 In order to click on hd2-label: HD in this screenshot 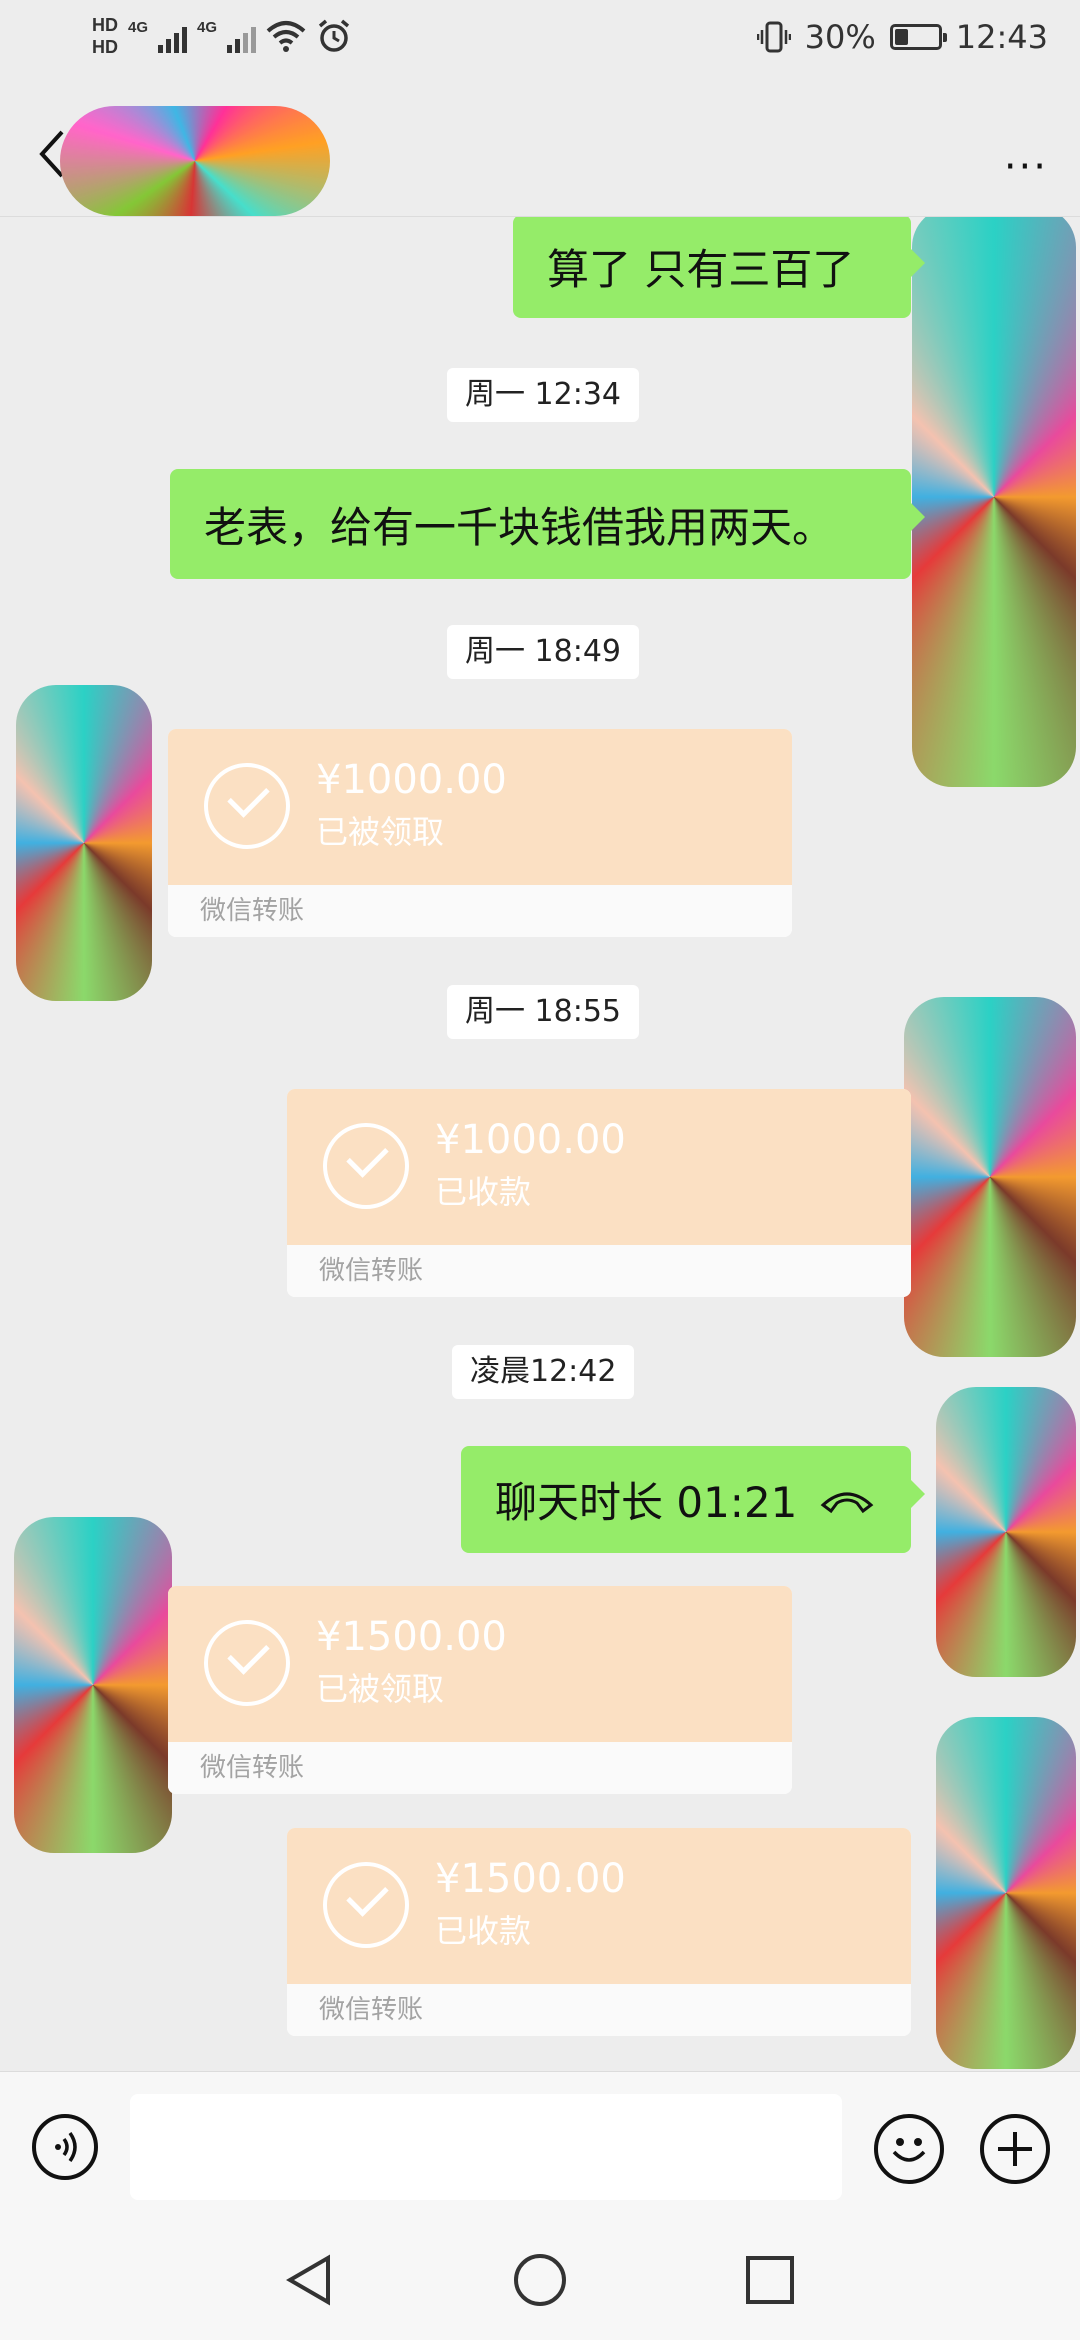, I will do `click(105, 47)`.